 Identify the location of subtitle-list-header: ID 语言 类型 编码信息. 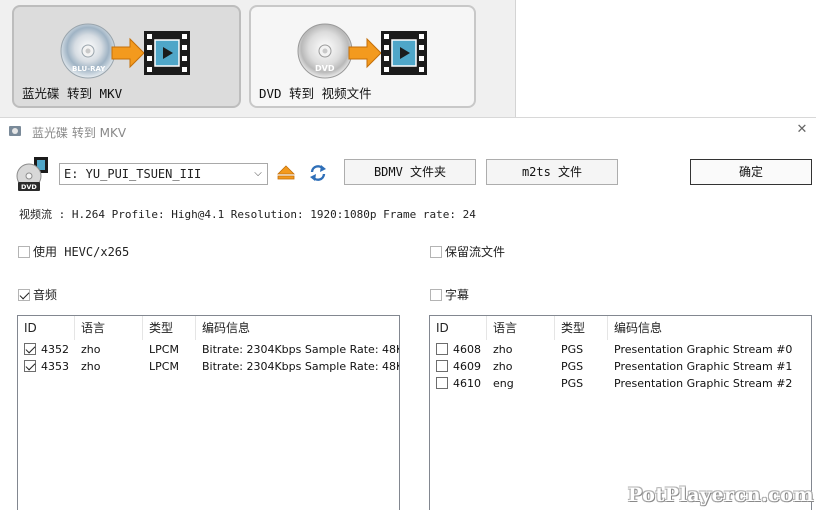
(620, 328).